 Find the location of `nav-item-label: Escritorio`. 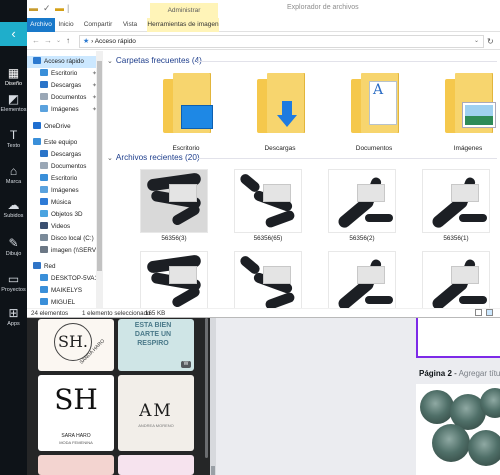

nav-item-label: Escritorio is located at coordinates (64, 73).